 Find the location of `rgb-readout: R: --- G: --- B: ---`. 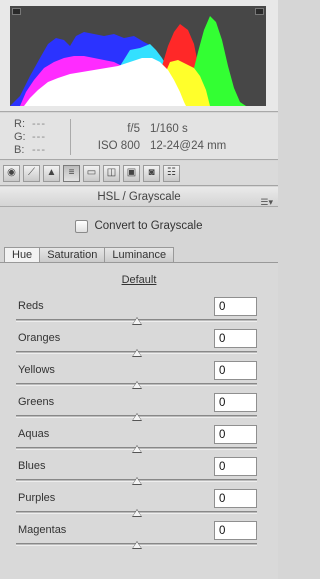

rgb-readout: R: --- G: --- B: --- is located at coordinates (40, 136).